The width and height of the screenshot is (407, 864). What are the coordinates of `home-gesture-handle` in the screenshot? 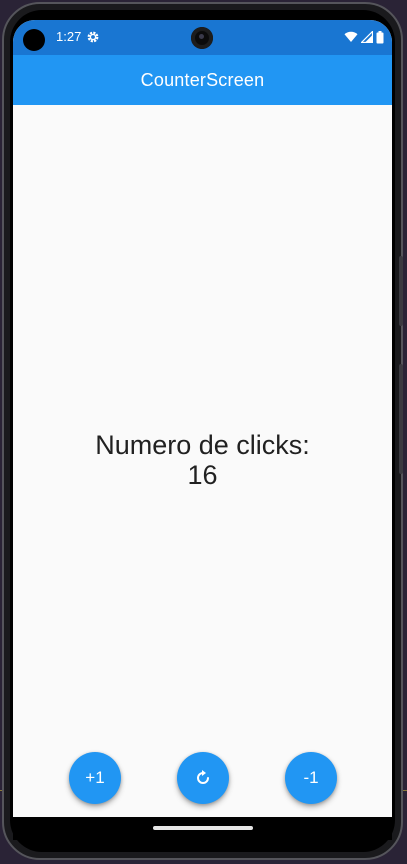 It's located at (203, 828).